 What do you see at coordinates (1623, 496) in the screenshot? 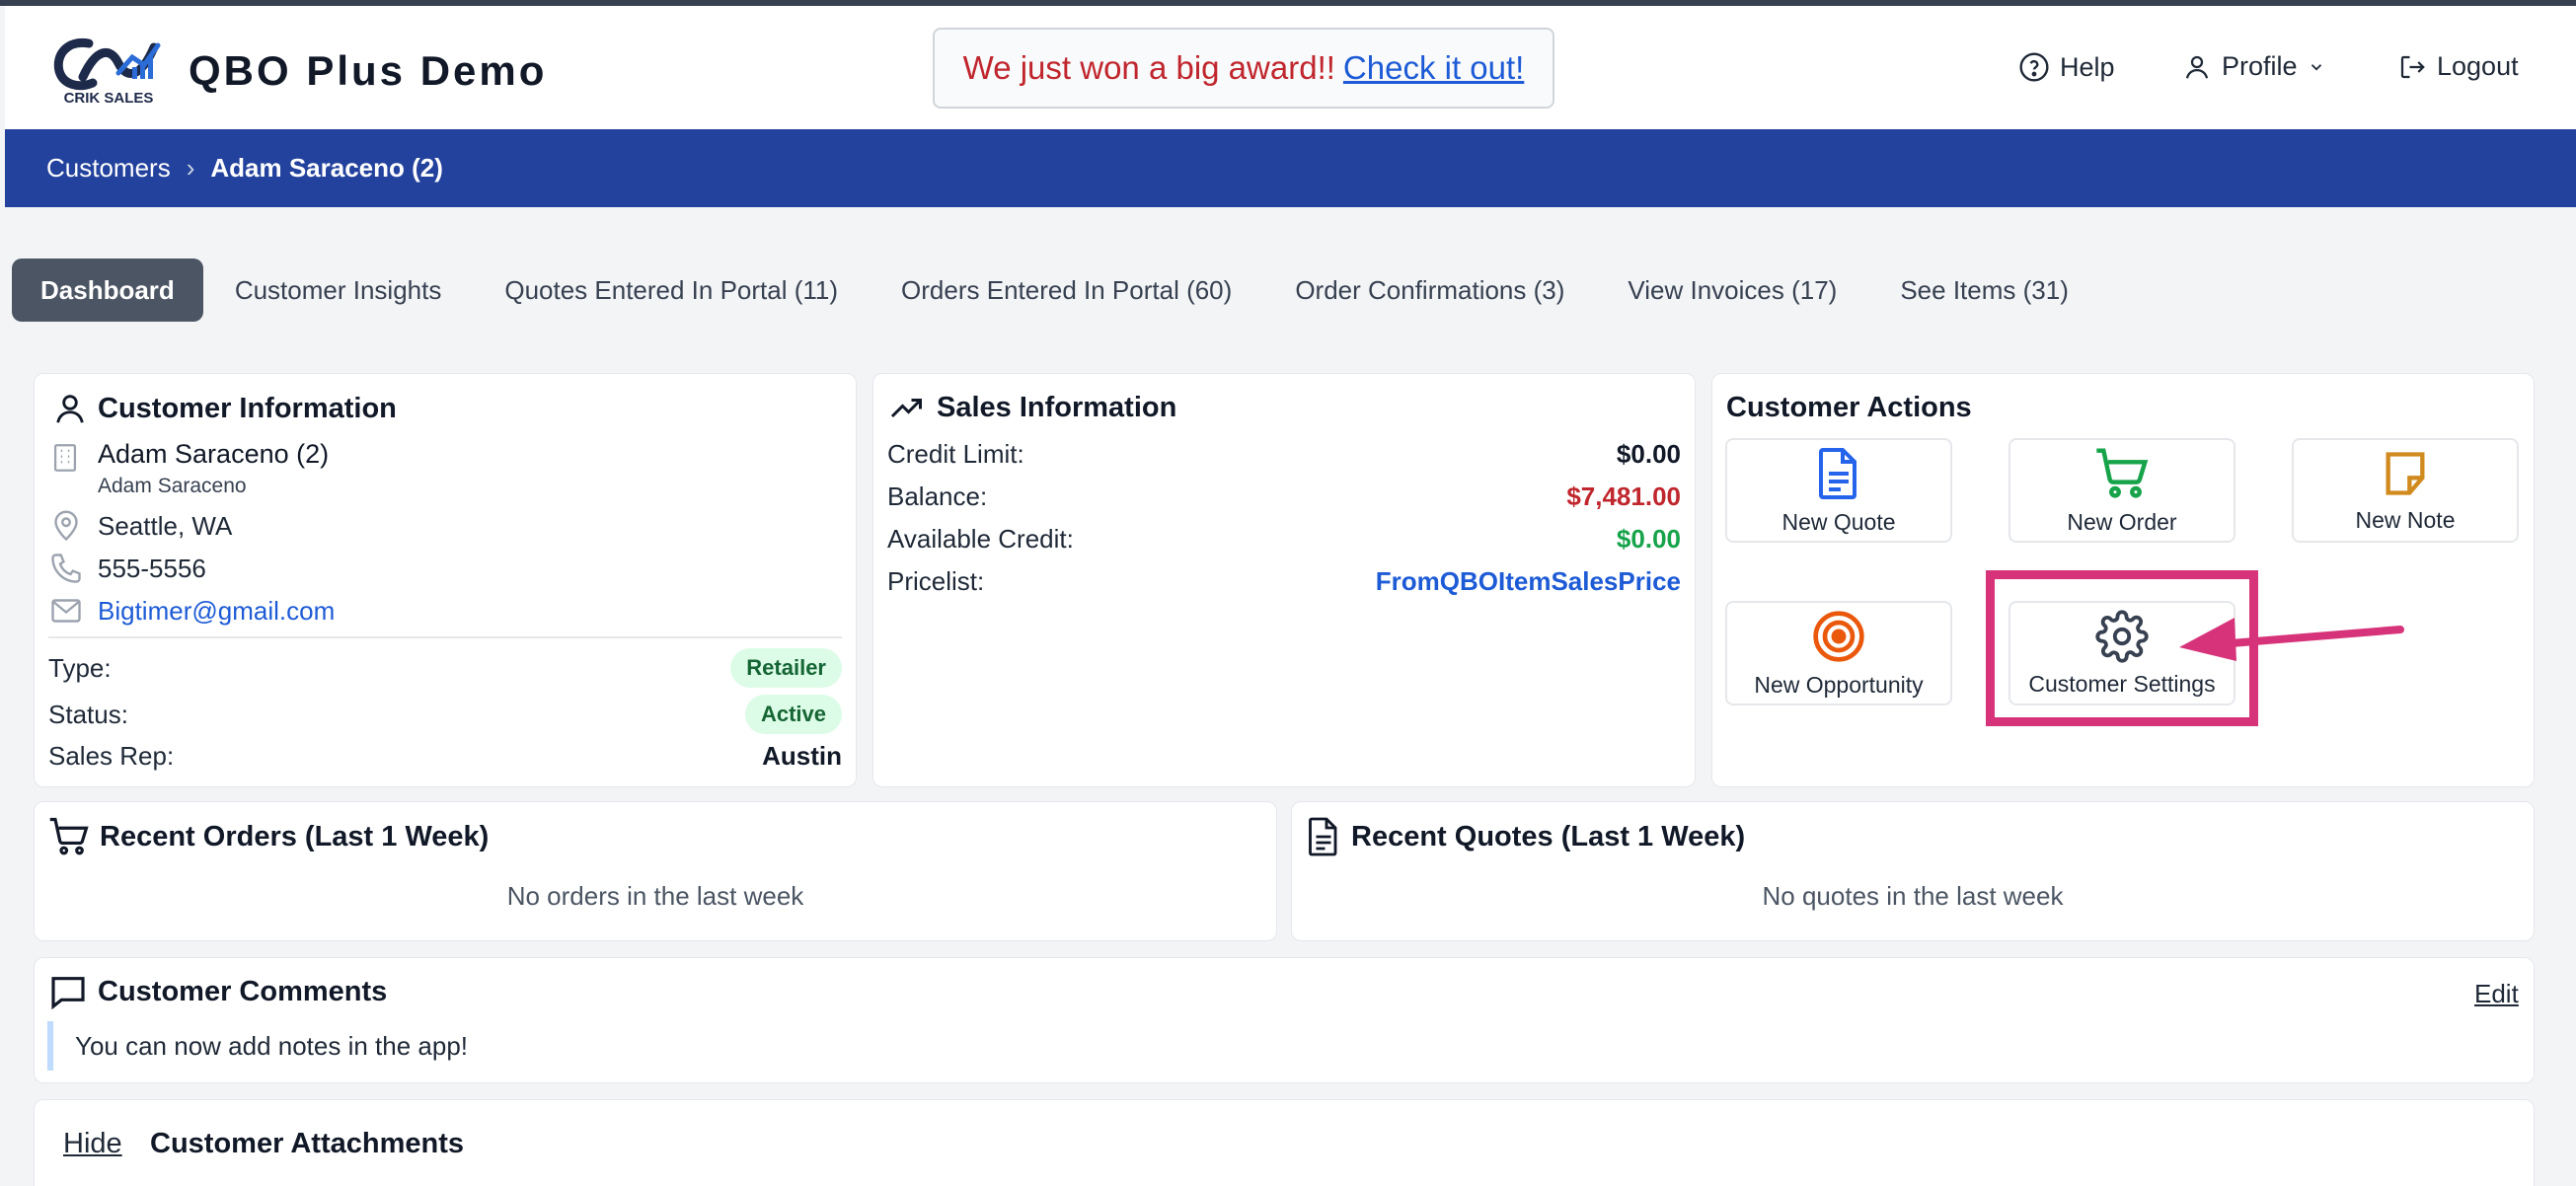
I see `balance-value: $7,481.00` at bounding box center [1623, 496].